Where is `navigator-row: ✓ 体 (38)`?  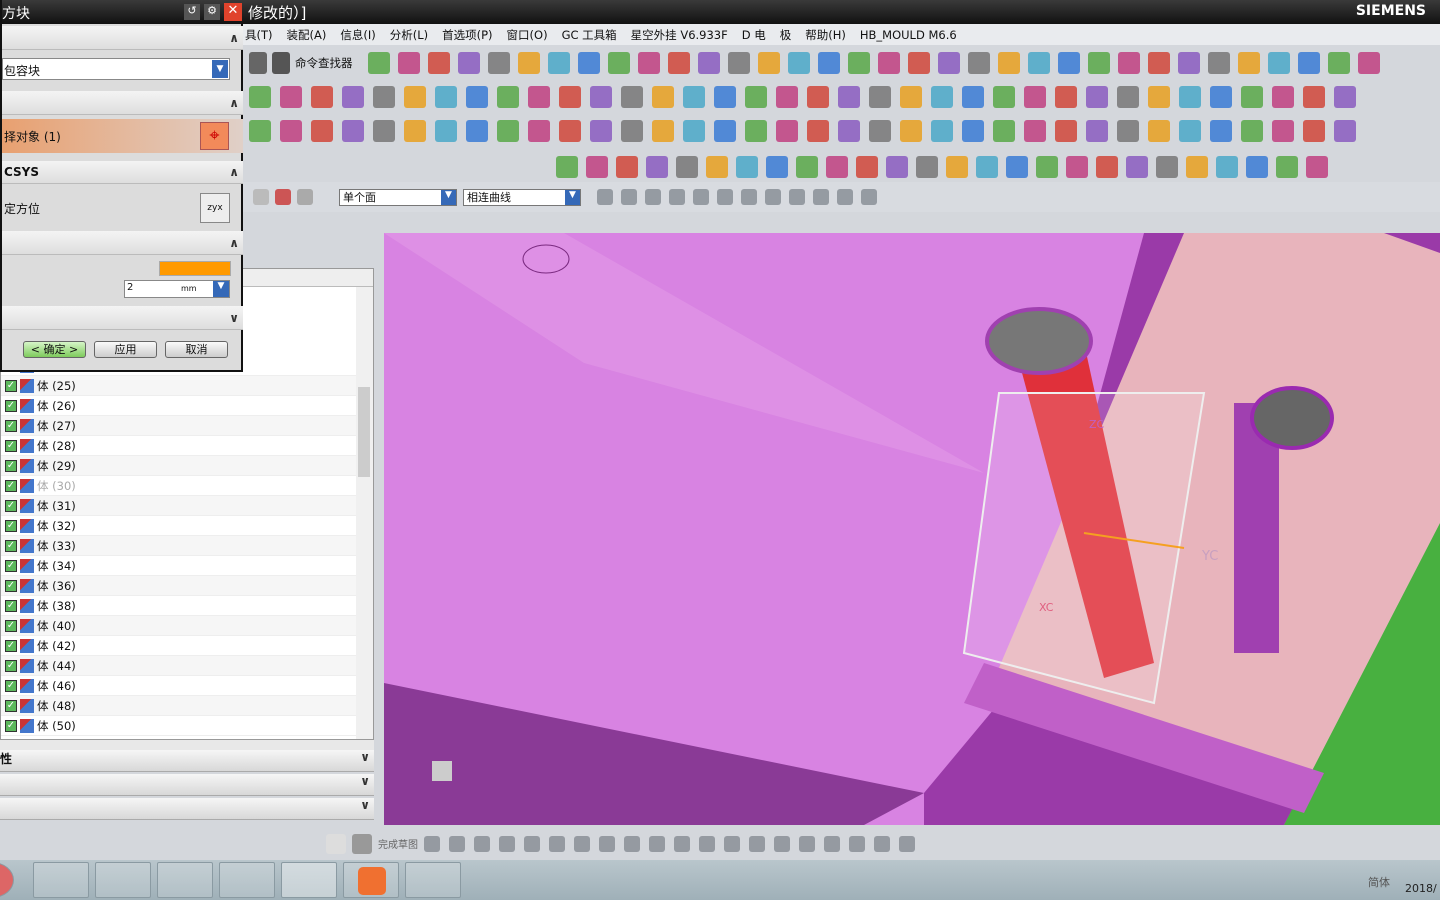 navigator-row: ✓ 体 (38) is located at coordinates (178, 606).